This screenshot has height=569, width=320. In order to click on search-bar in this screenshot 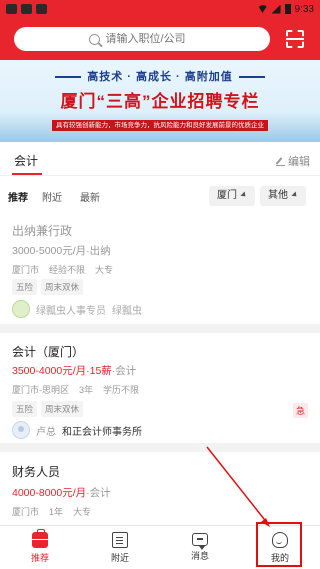, I will do `click(142, 39)`.